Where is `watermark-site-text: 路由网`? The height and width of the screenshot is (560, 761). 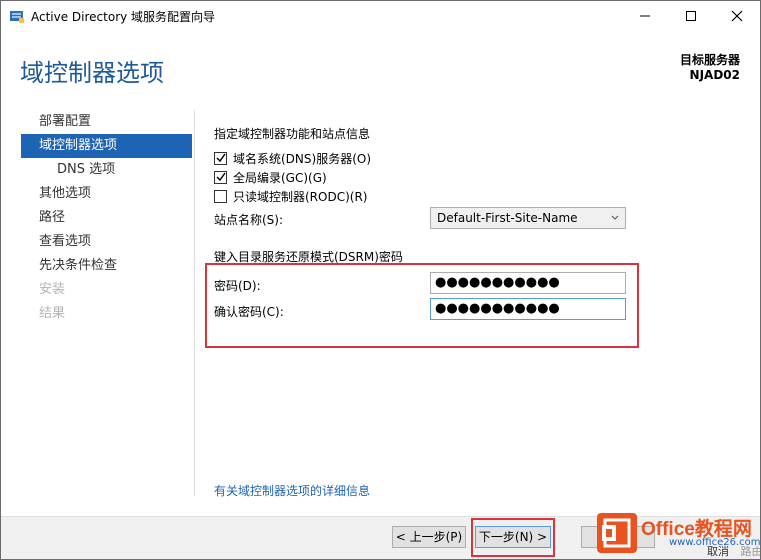 watermark-site-text: 路由网 is located at coordinates (750, 551).